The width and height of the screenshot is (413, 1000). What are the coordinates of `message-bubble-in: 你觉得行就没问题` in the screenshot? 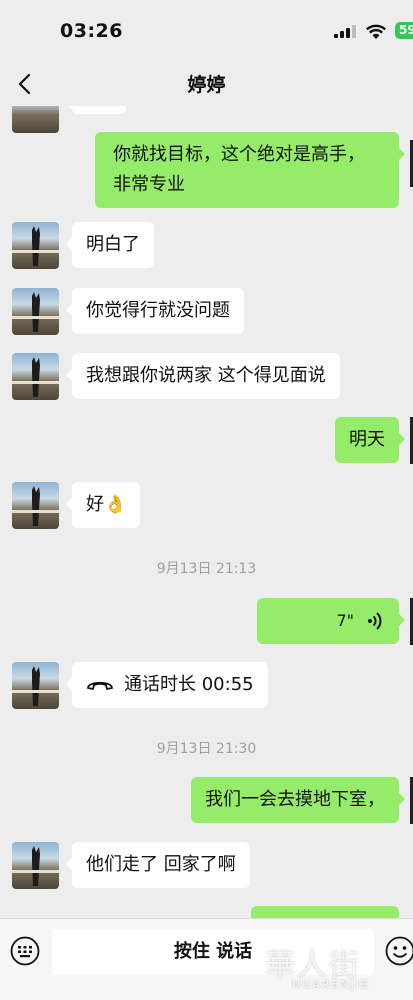 It's located at (155, 311).